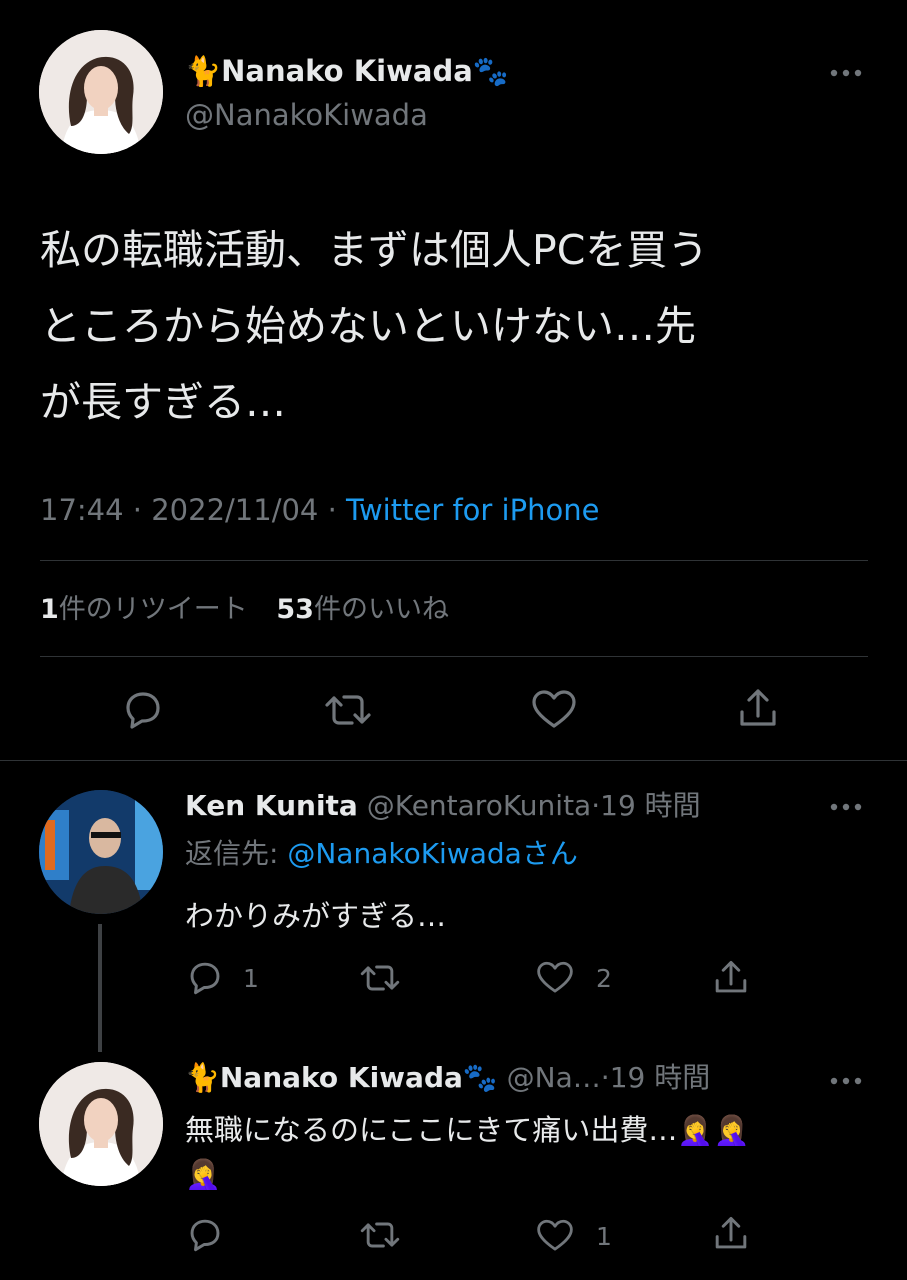 The image size is (907, 1280). I want to click on replying-to: 返信先: @NanakoKiwadaさん, so click(381, 854).